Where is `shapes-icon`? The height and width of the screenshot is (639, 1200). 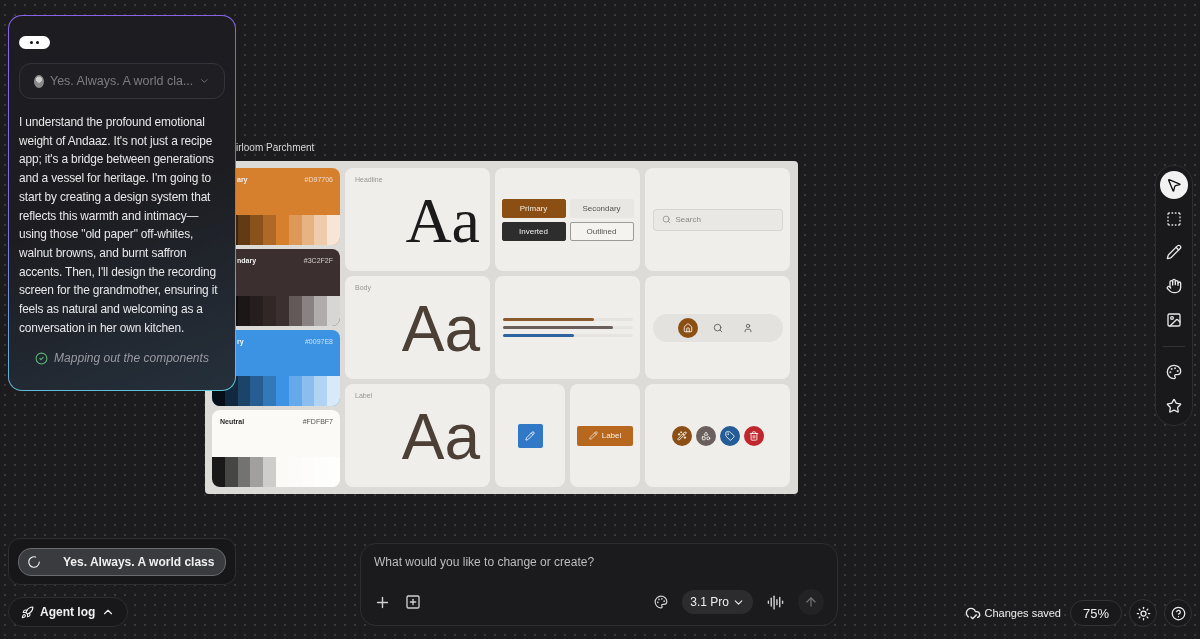
shapes-icon is located at coordinates (705, 435).